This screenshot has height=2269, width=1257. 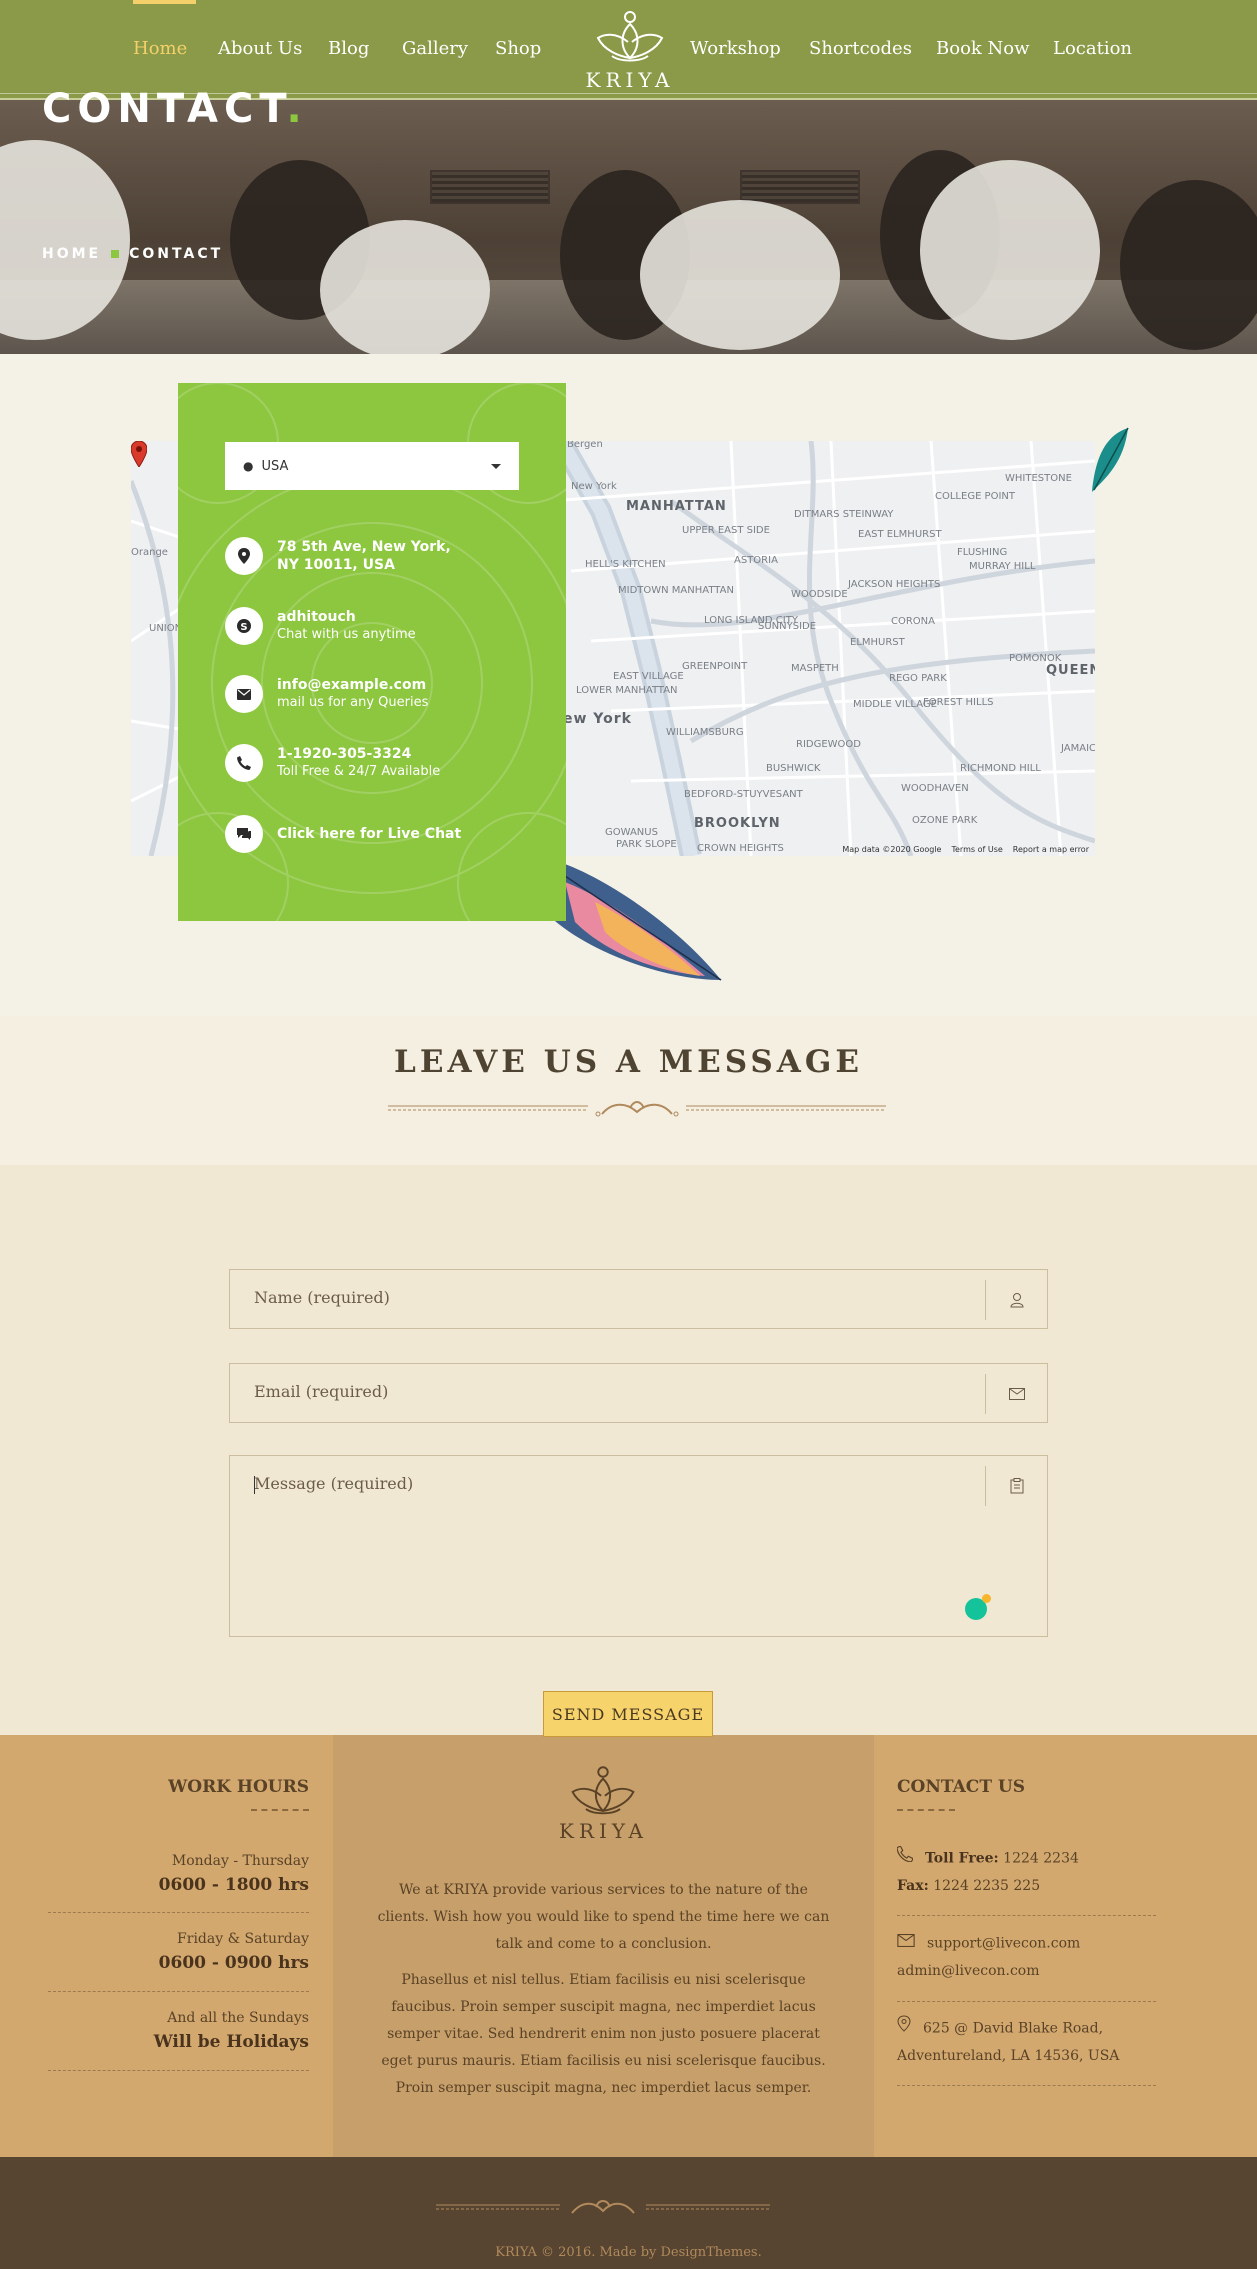 I want to click on map-attribution-data: Map data ©2020 Google, so click(x=892, y=849).